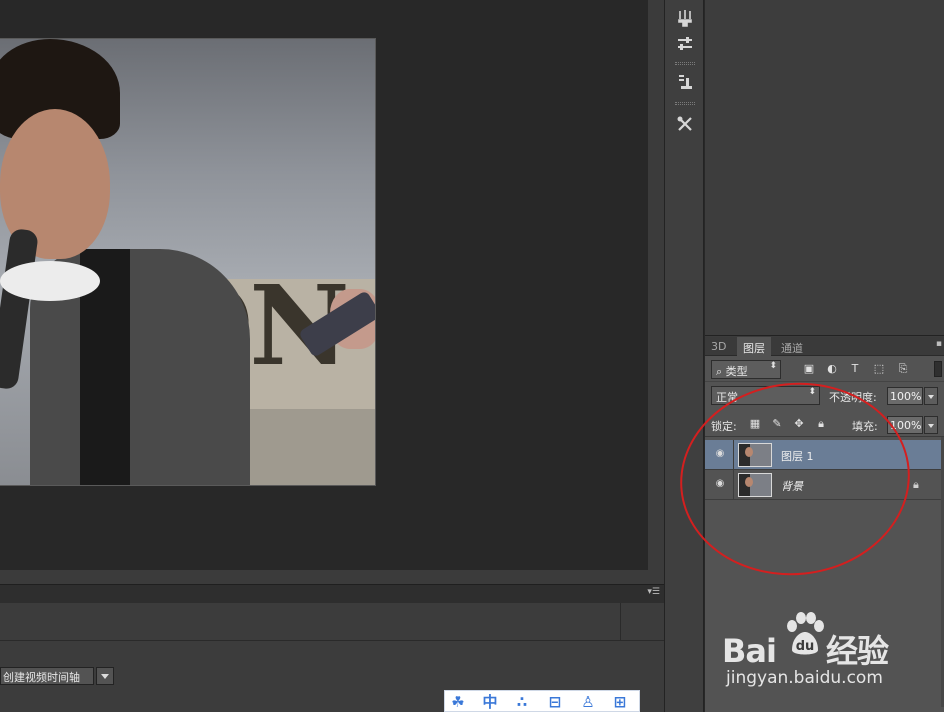  Describe the element at coordinates (642, 622) in the screenshot. I see `timeline-track-side` at that location.